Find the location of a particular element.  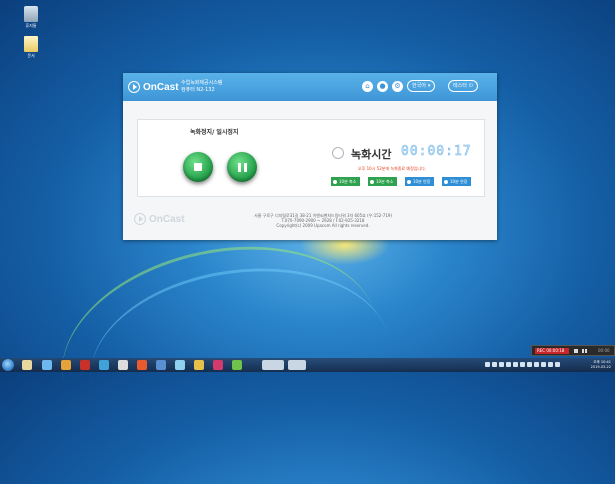

stop-button is located at coordinates (198, 167).